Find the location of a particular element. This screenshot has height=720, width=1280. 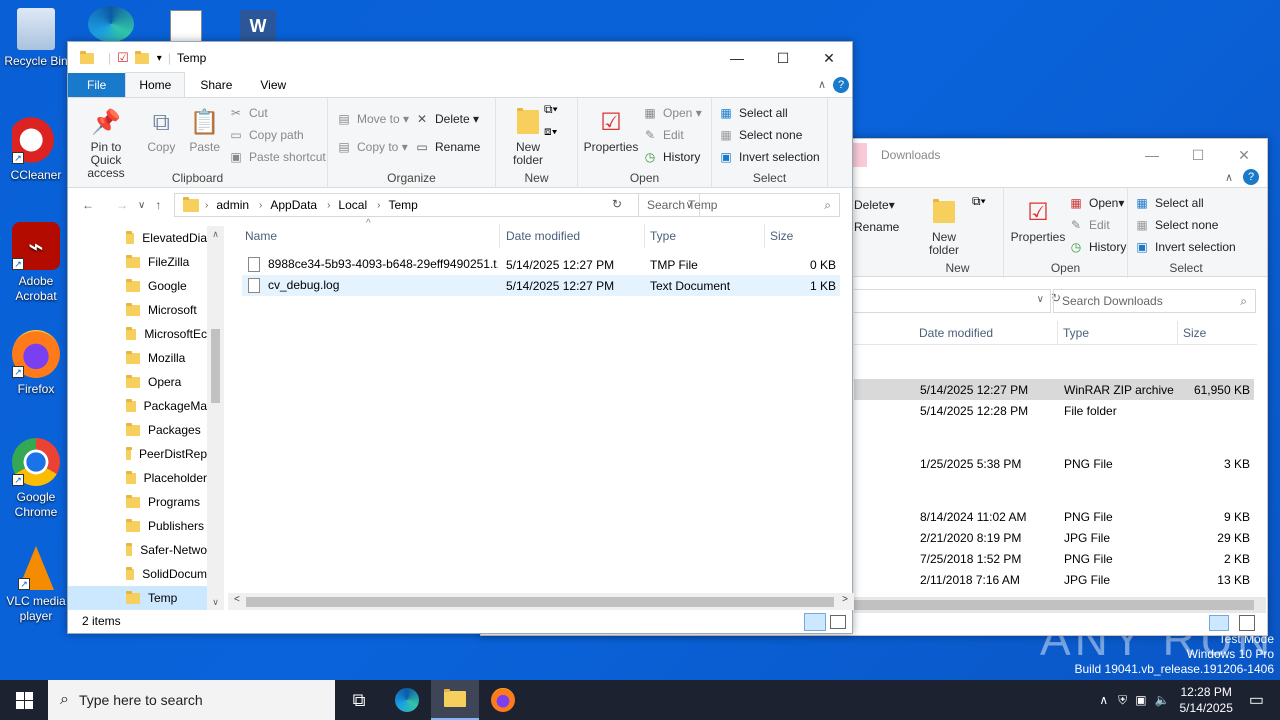

nav-item: SolidDocum is located at coordinates (137, 574).